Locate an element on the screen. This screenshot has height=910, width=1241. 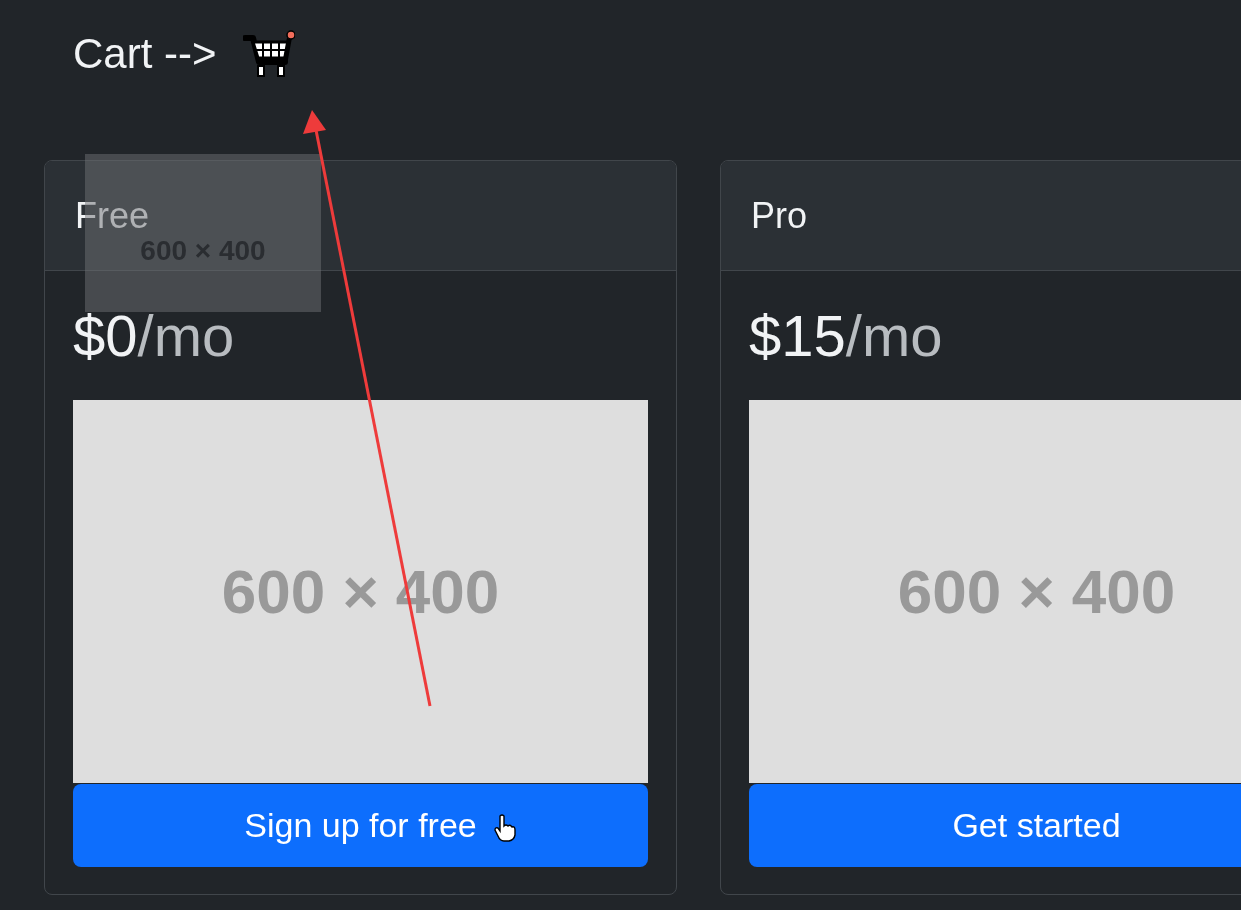
shopping-cart-icon is located at coordinates (268, 54).